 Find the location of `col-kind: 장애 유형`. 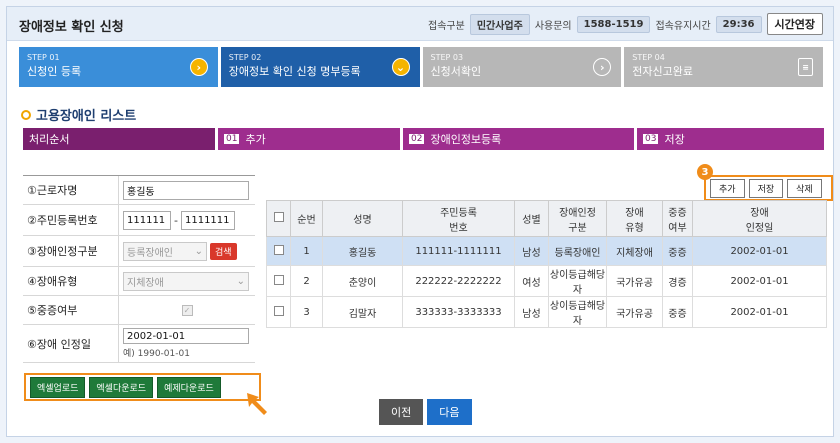

col-kind: 장애 유형 is located at coordinates (634, 218).